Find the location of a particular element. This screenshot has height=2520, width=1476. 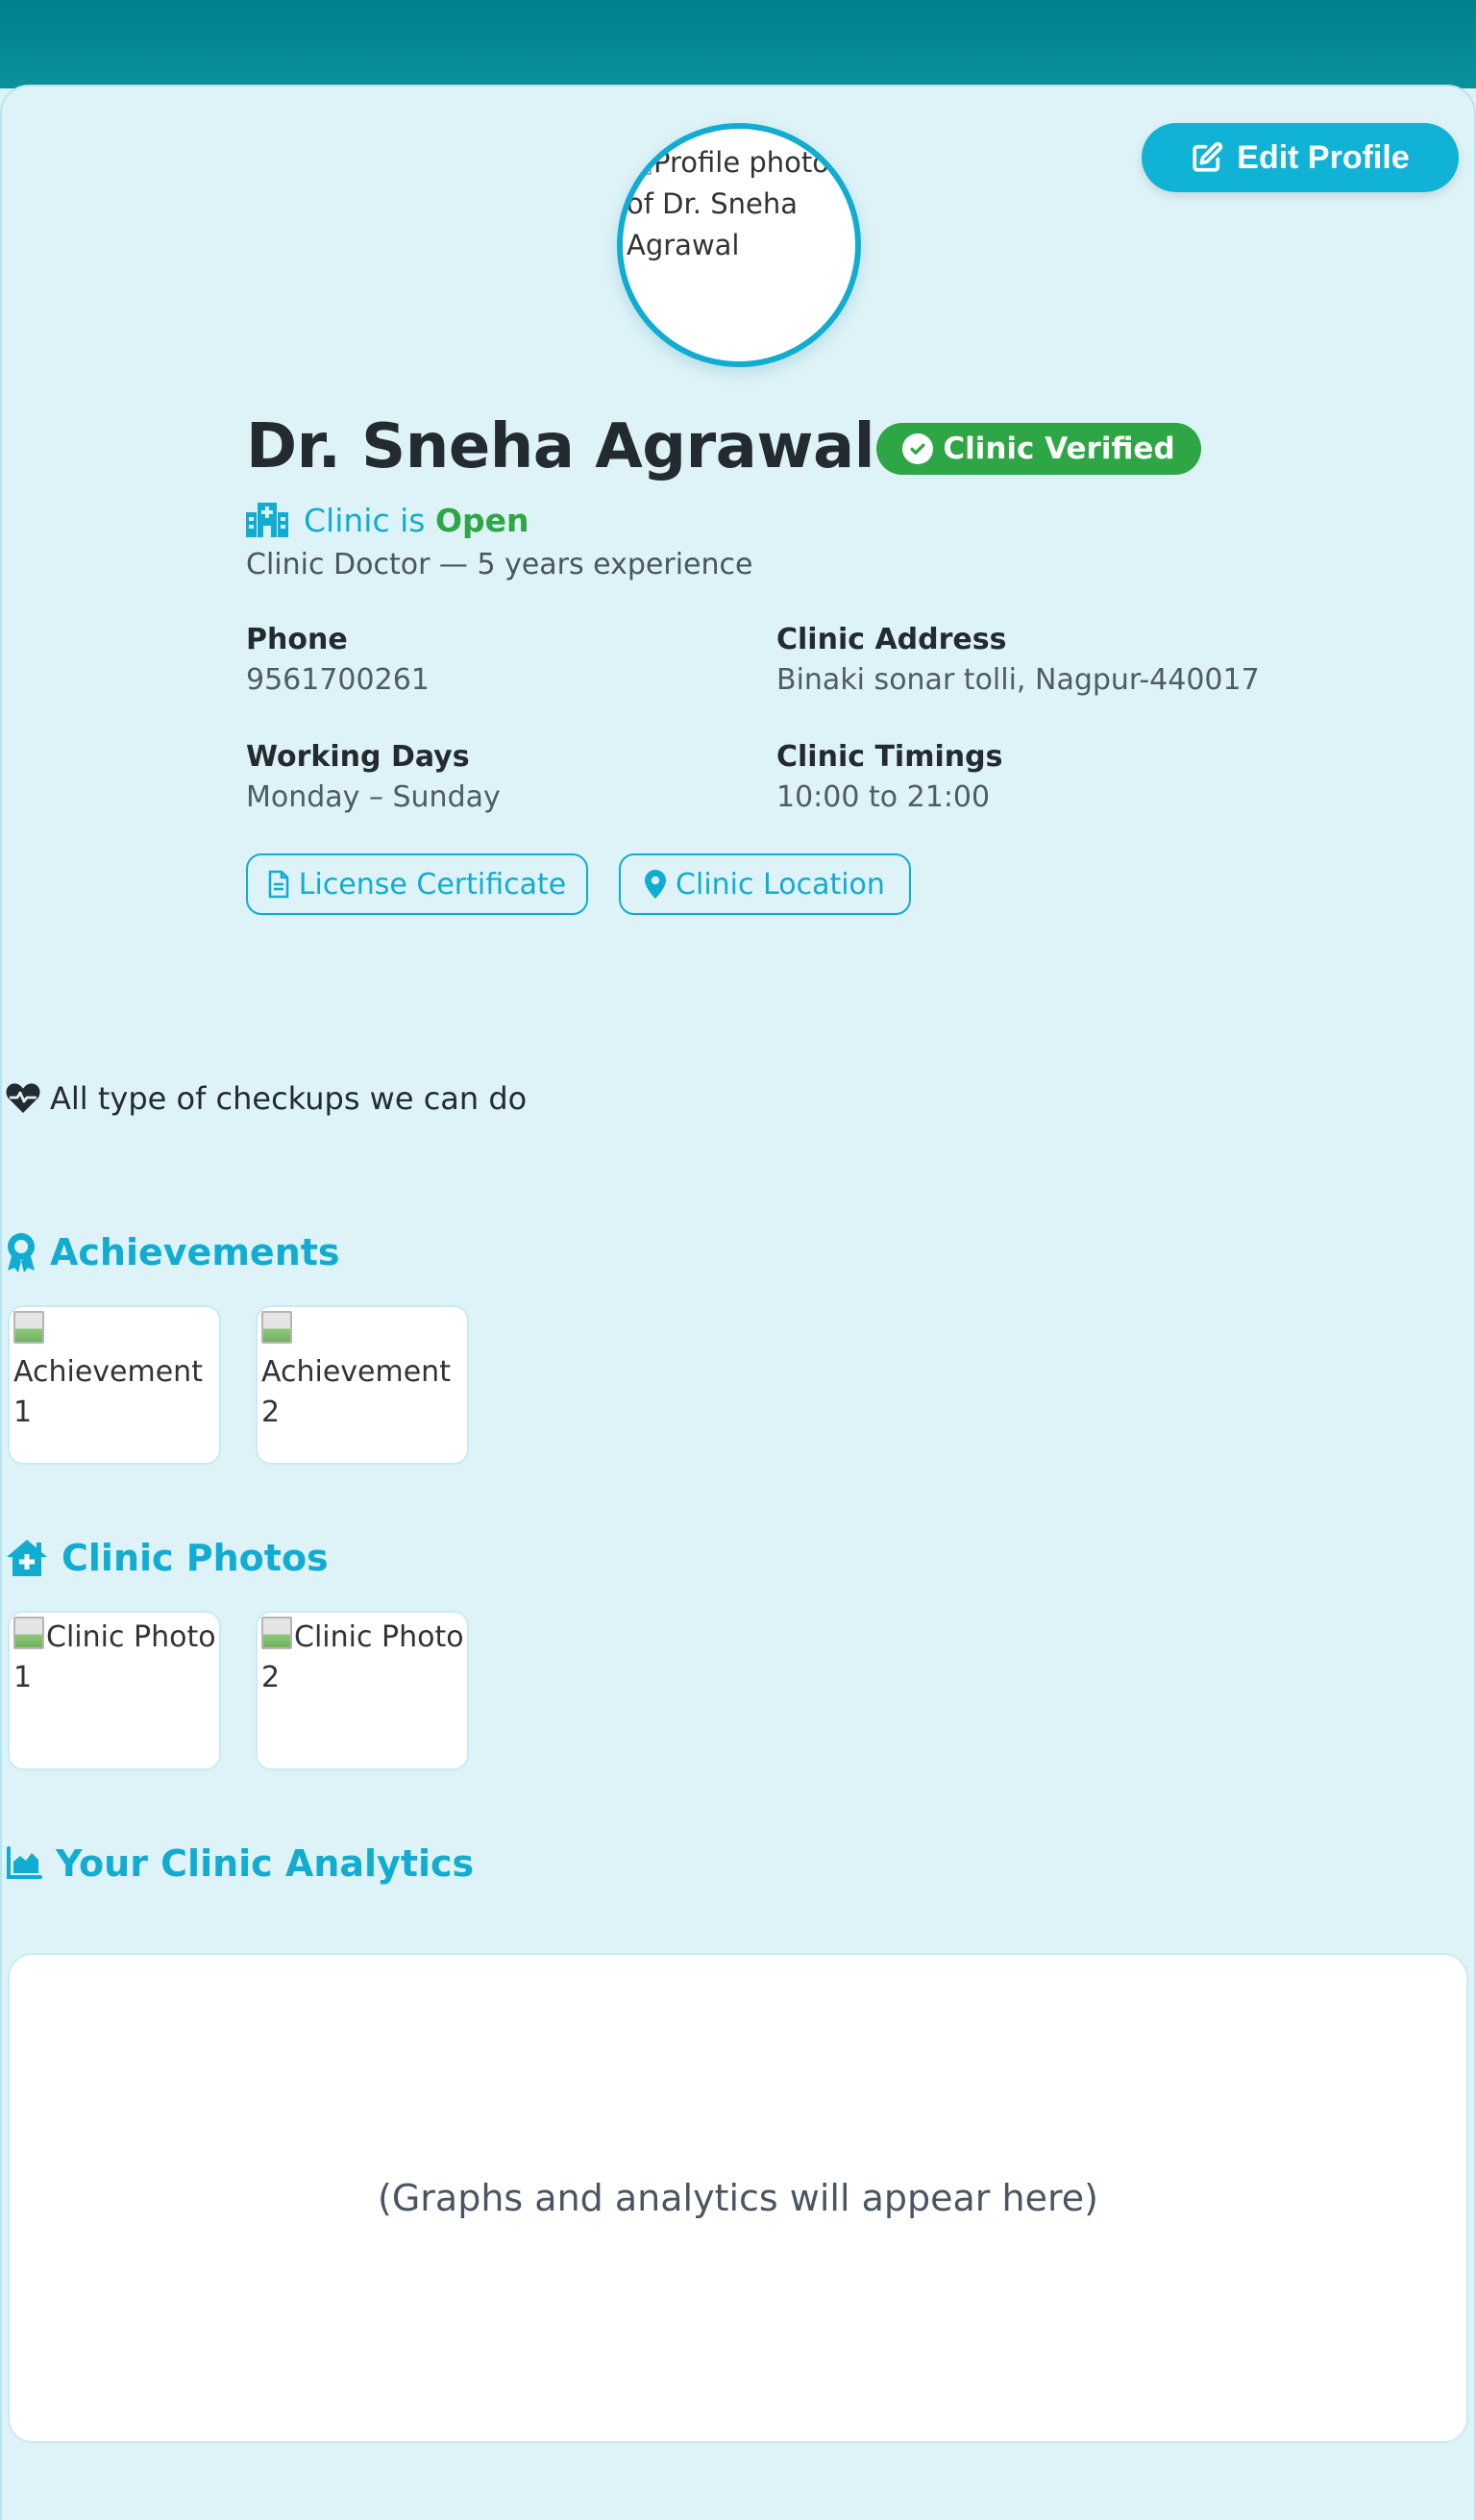

profile-photo: Profile photo of Dr. Sneha Agrawal is located at coordinates (739, 245).